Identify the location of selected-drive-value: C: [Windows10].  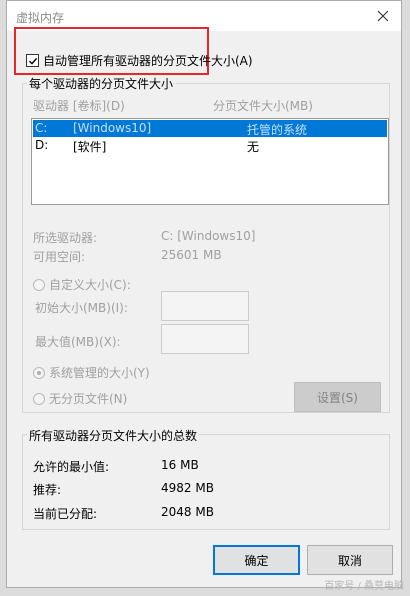
(208, 236).